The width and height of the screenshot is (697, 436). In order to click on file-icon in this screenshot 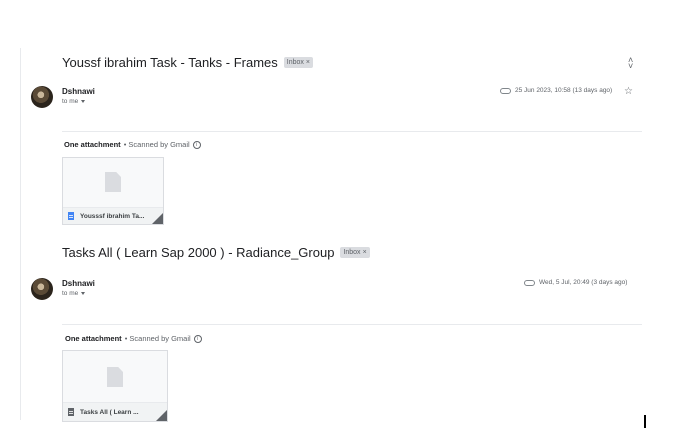, I will do `click(71, 412)`.